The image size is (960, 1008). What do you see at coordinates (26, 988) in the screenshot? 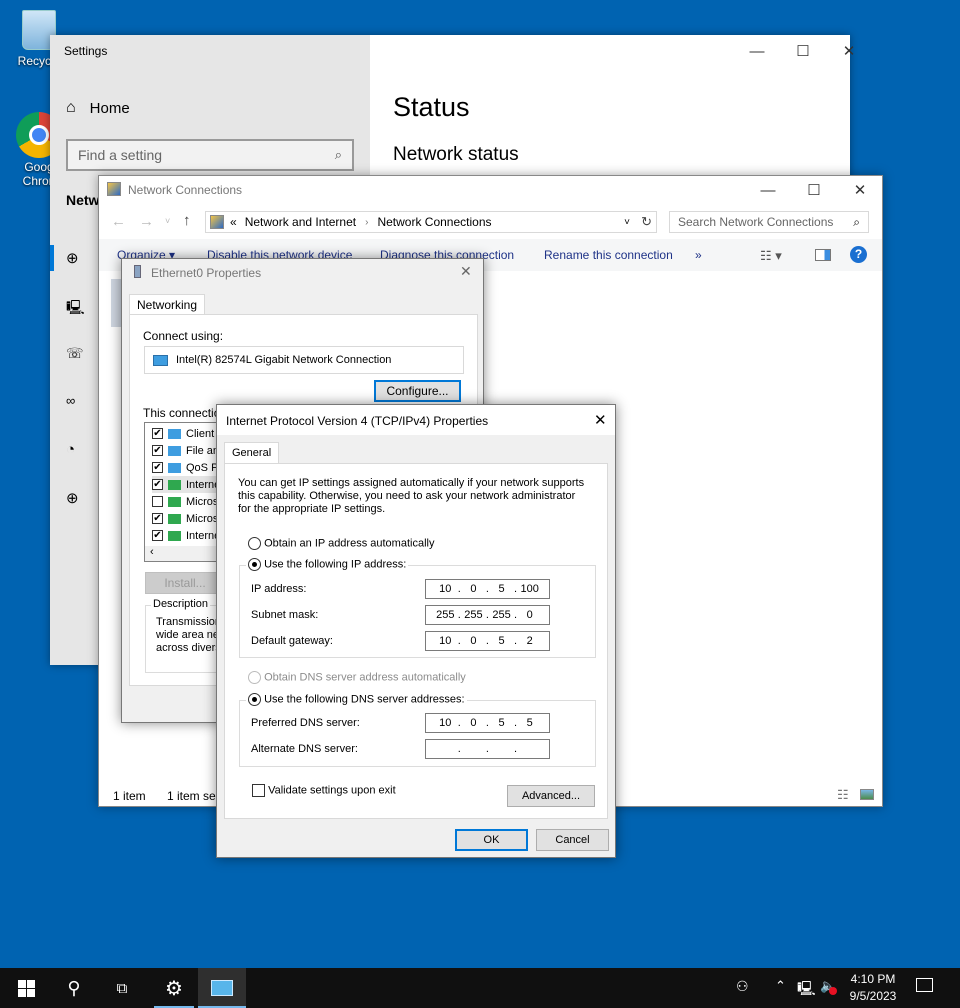
I see `start-button` at bounding box center [26, 988].